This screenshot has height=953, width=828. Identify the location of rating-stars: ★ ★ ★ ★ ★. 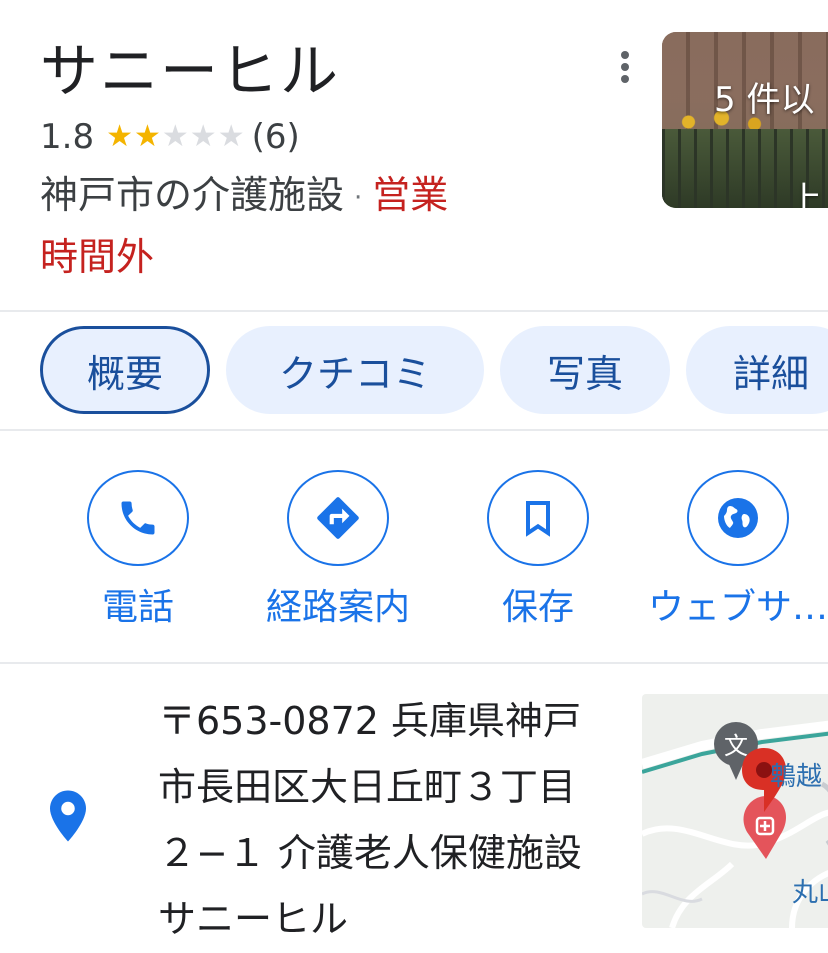
(176, 137).